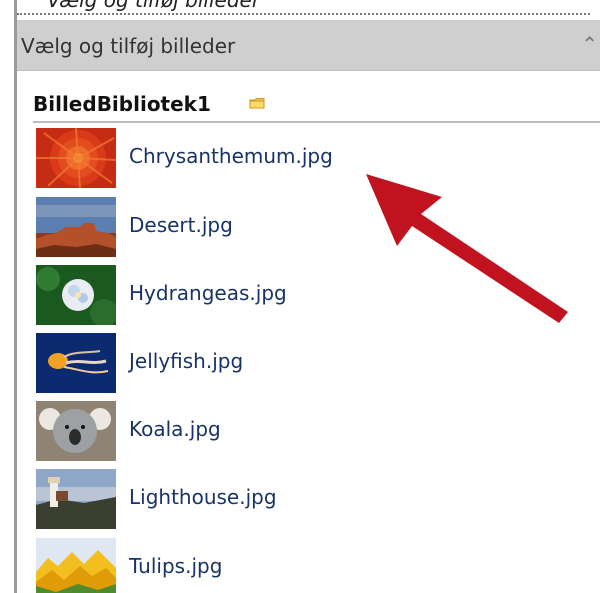 This screenshot has height=593, width=600. Describe the element at coordinates (306, 565) in the screenshot. I see `list-item: Tulips.jpg` at that location.